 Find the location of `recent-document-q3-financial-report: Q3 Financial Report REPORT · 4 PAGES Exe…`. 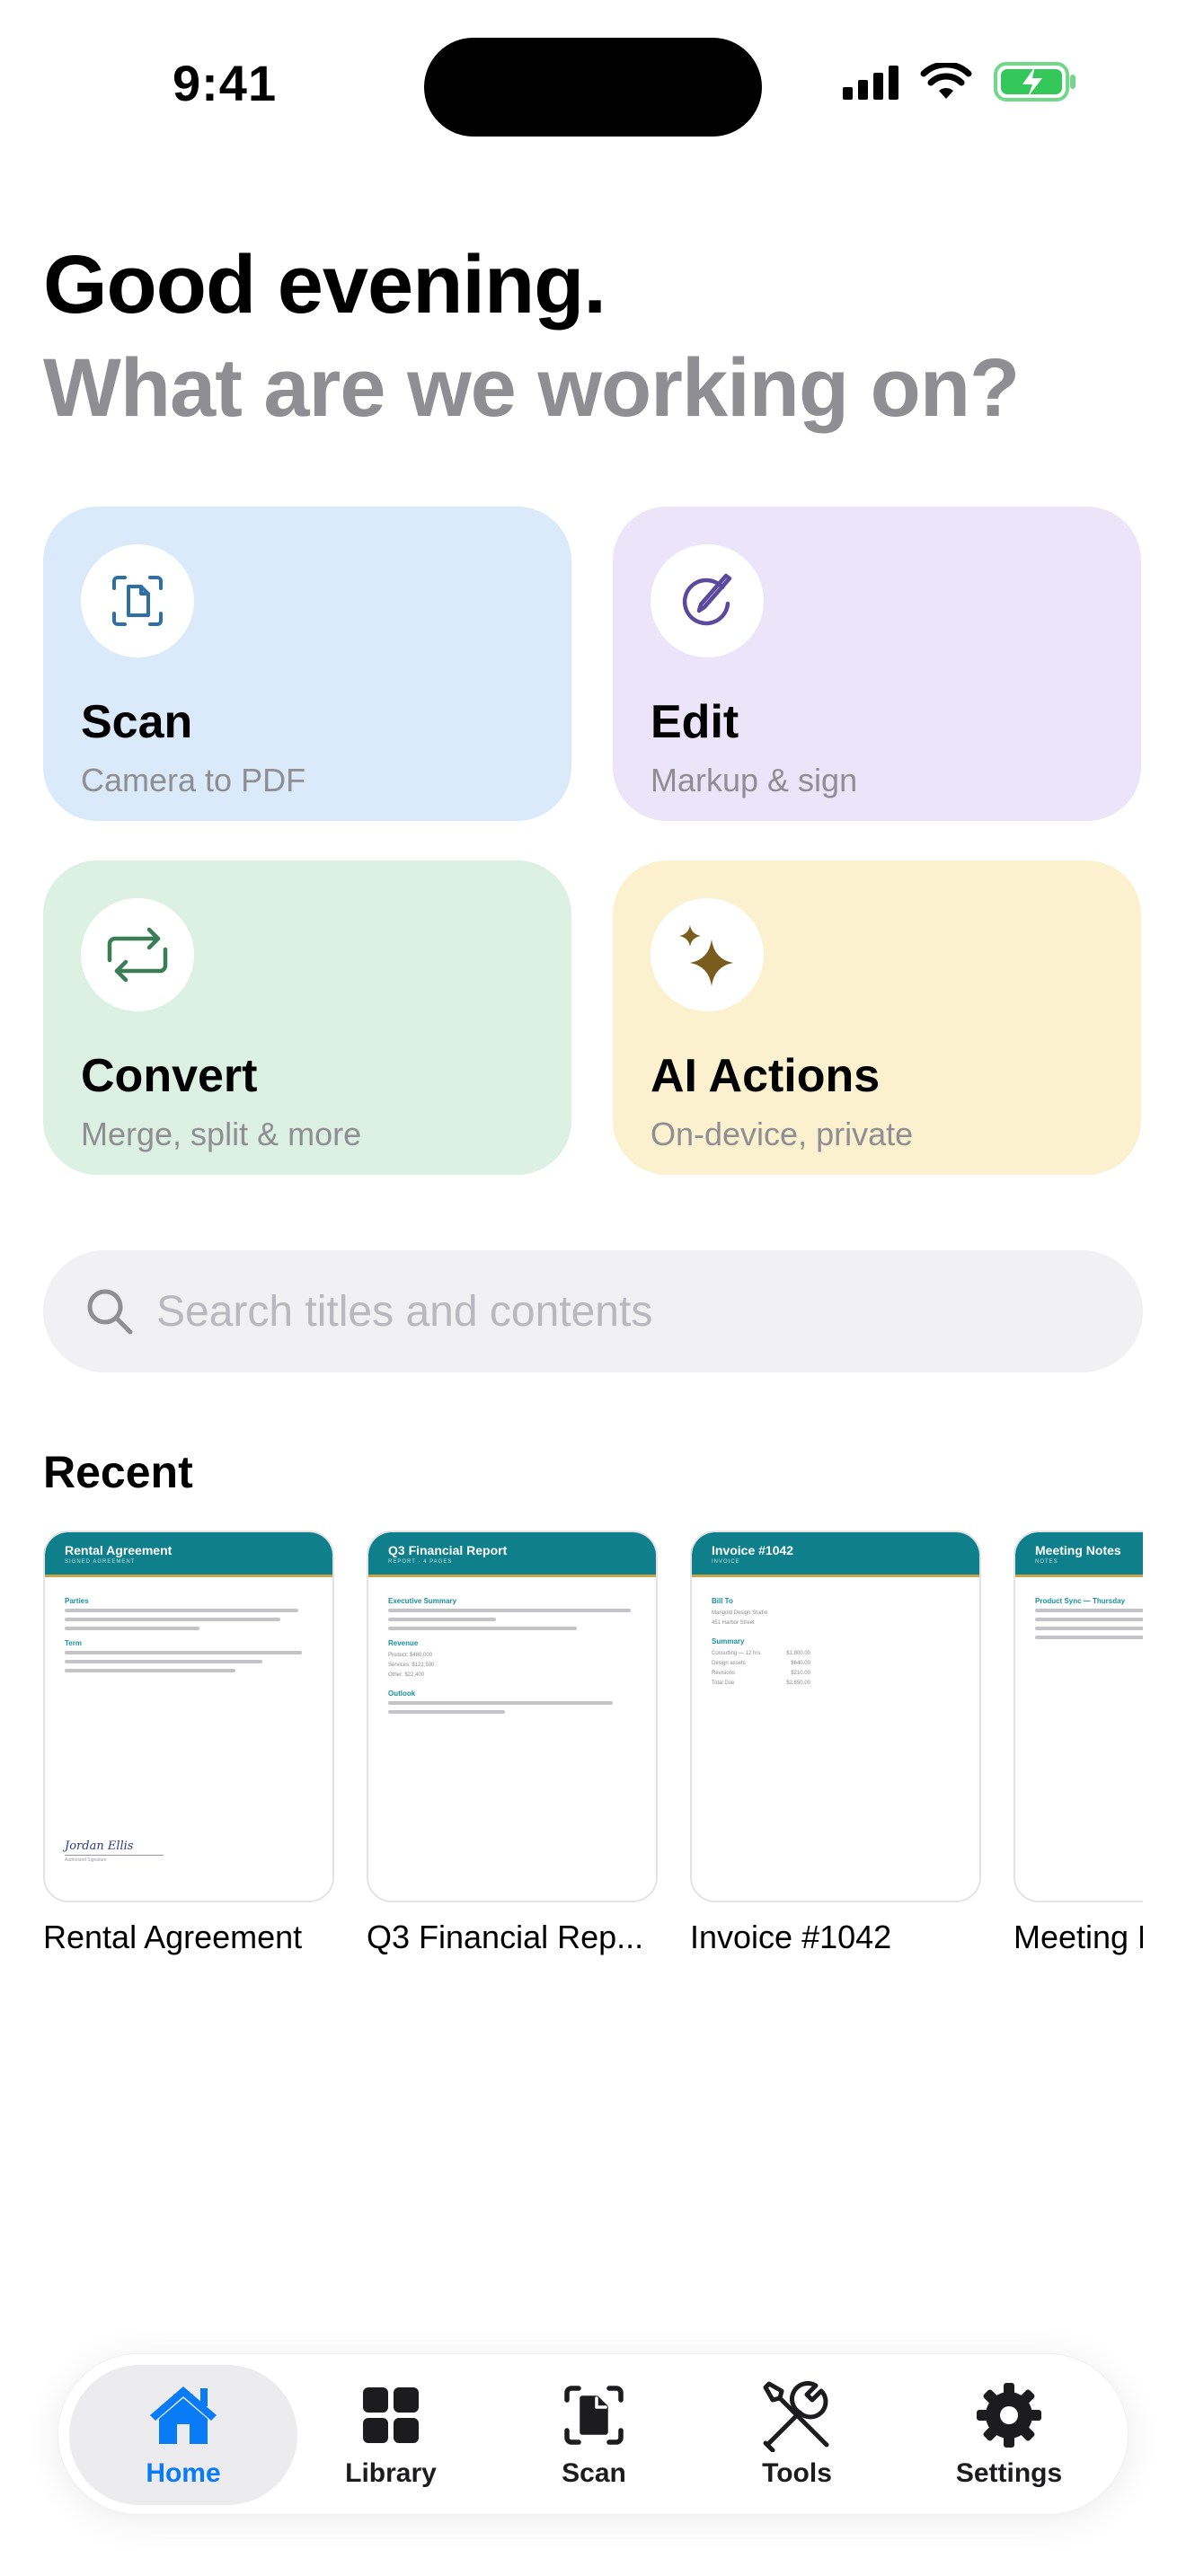

recent-document-q3-financial-report: Q3 Financial Report REPORT · 4 PAGES Exe… is located at coordinates (512, 1743).